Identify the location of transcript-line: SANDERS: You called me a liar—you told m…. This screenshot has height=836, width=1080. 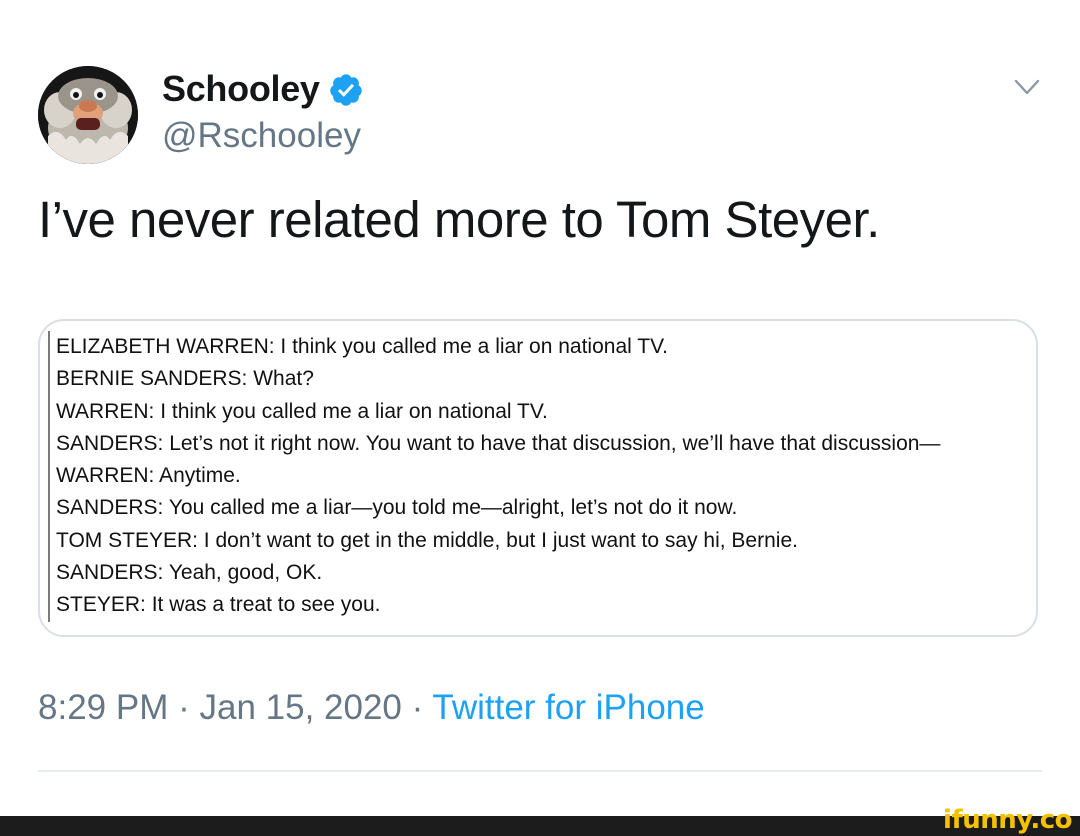
(397, 508).